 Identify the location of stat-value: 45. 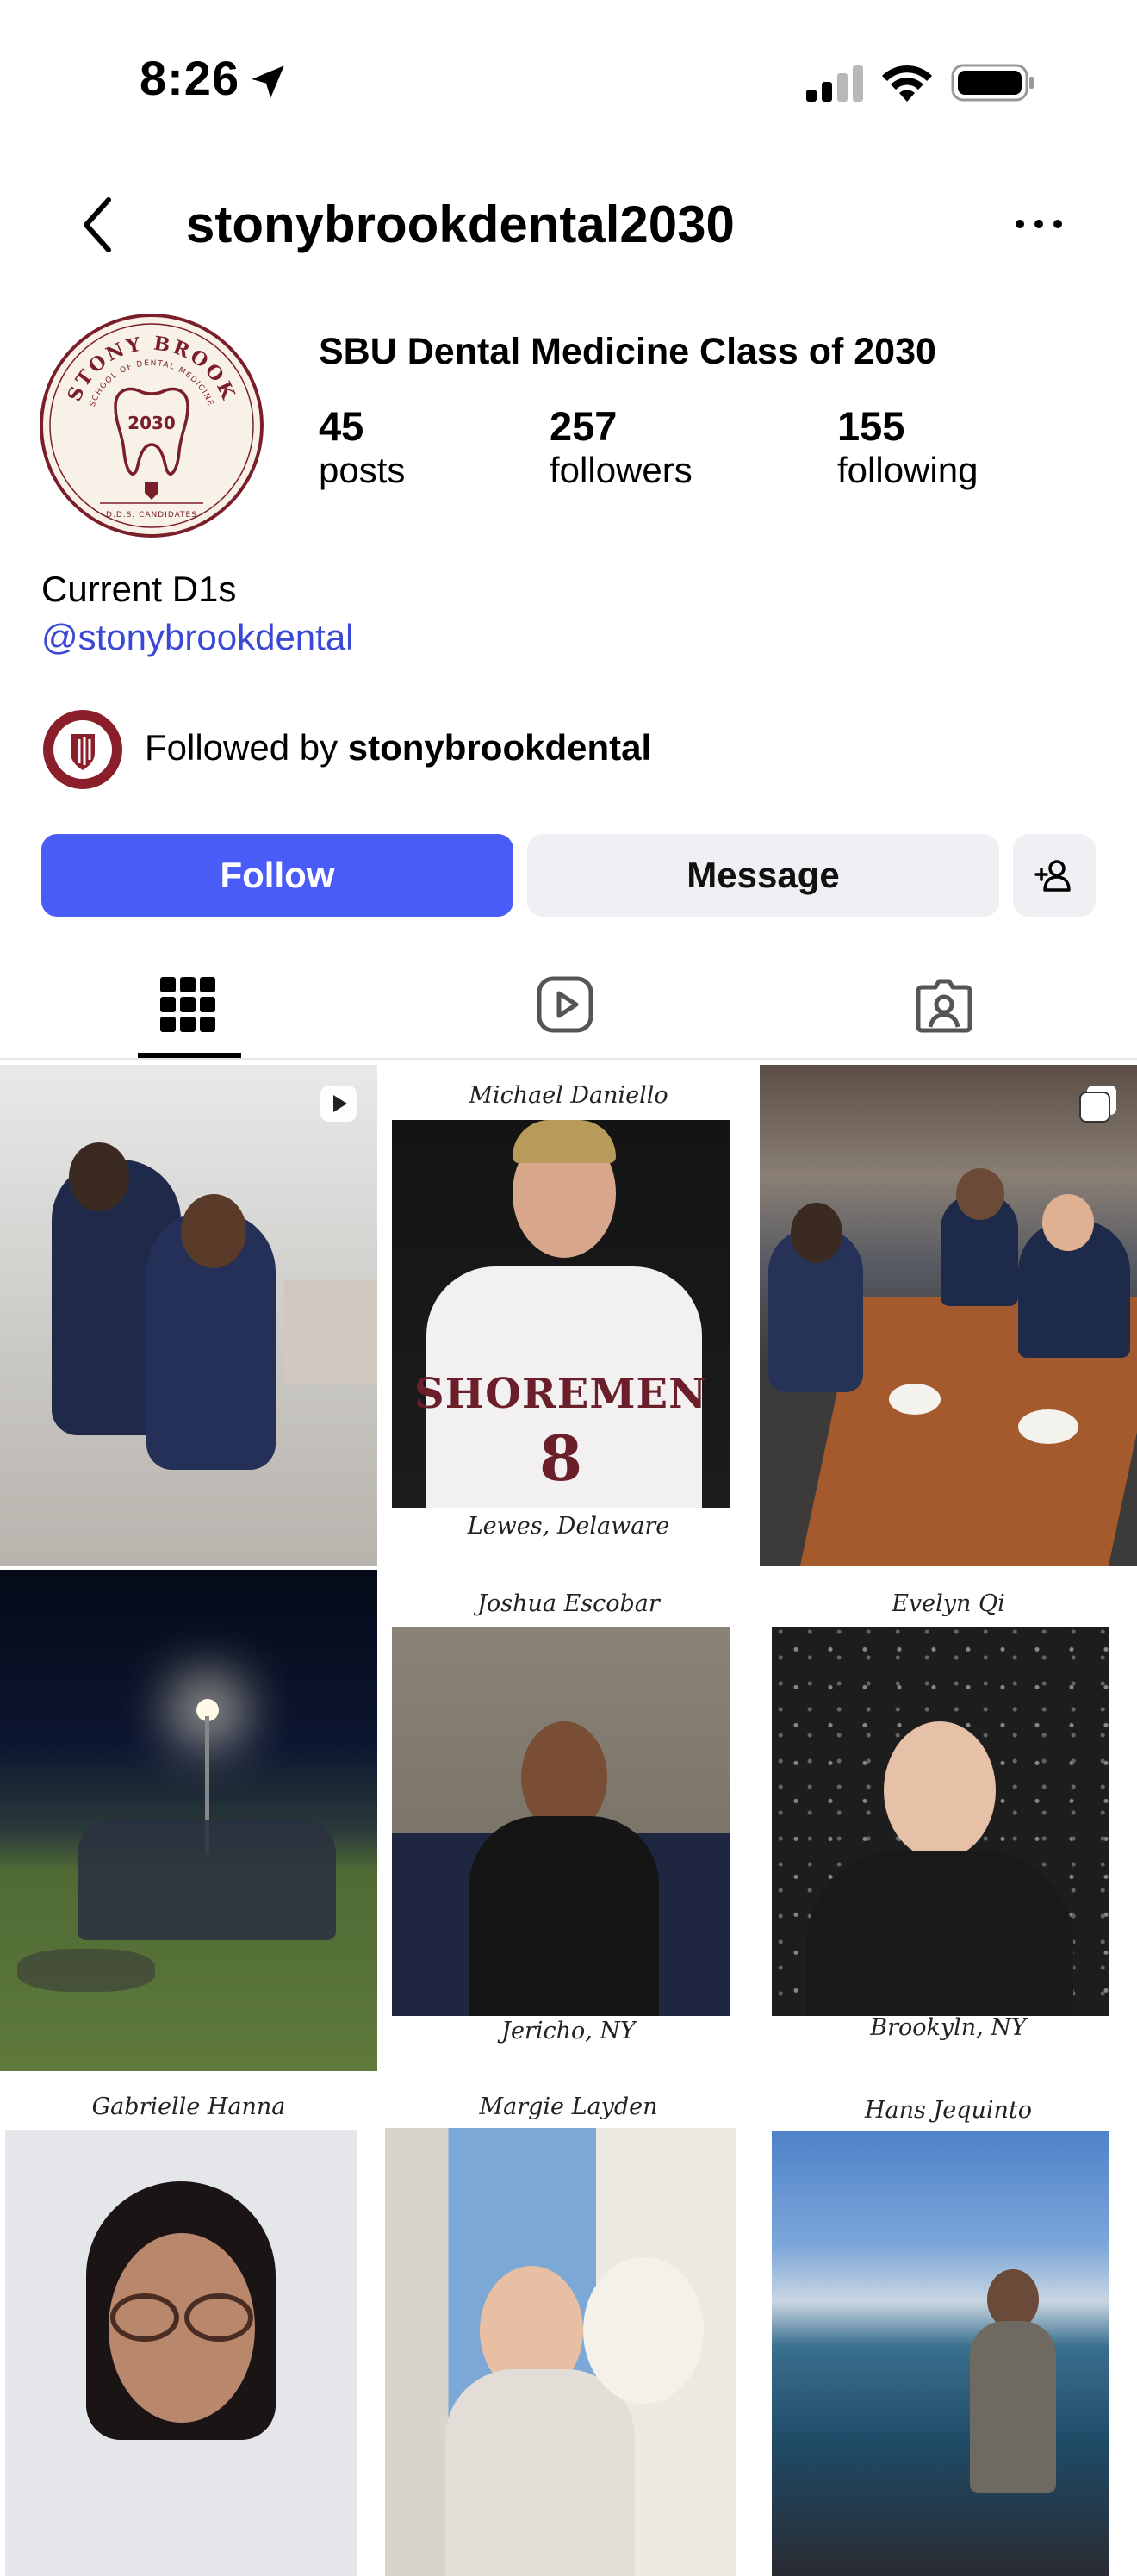
(341, 426).